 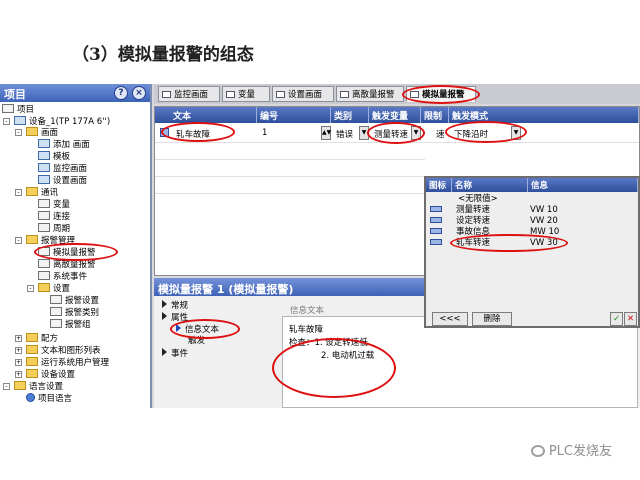 What do you see at coordinates (306, 330) in the screenshot?
I see `info-text-line-1: 轧车故障` at bounding box center [306, 330].